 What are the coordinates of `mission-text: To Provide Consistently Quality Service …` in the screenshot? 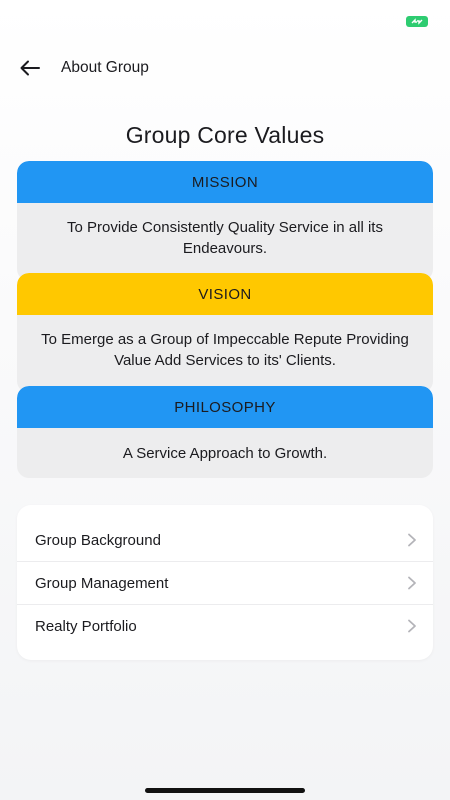 It's located at (225, 238).